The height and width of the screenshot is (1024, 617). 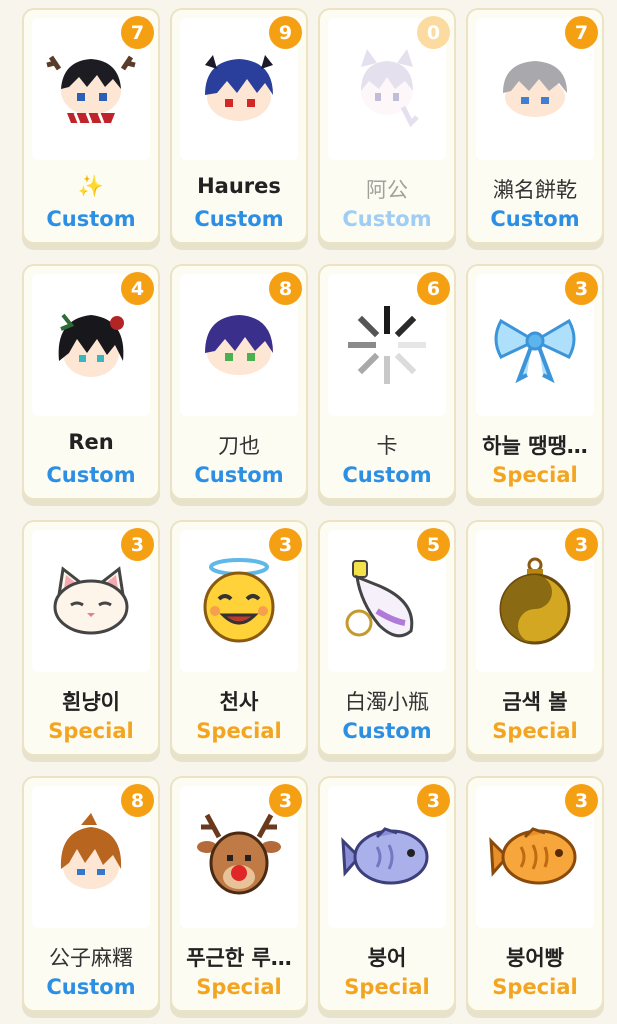 I want to click on sticker-name: 刀也, so click(x=239, y=446).